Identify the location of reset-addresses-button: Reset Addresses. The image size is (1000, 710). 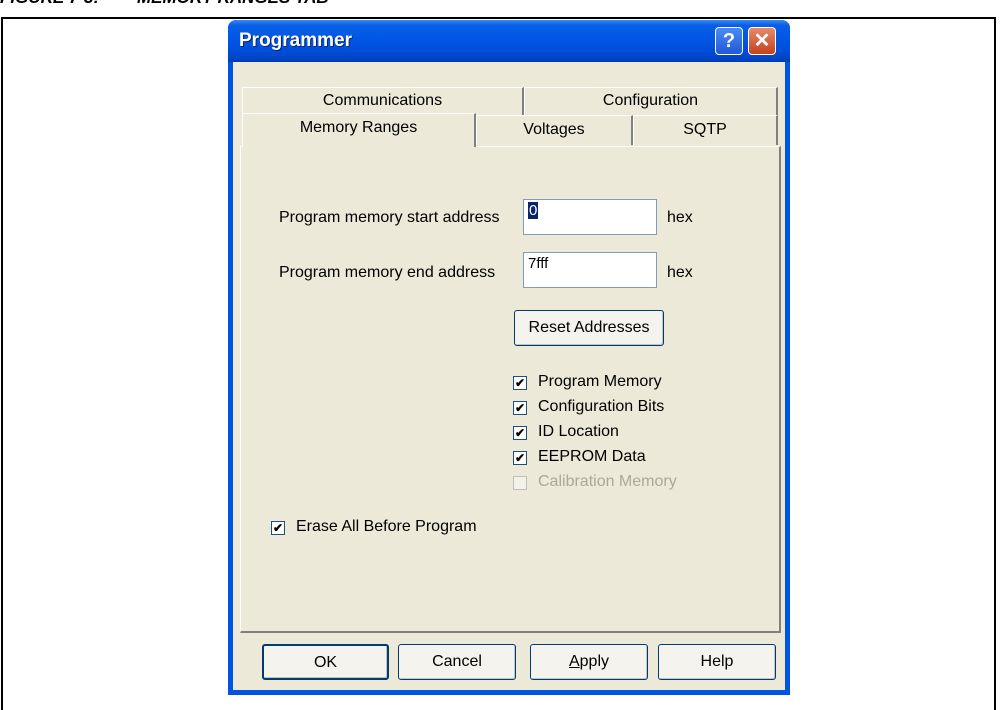
(589, 328).